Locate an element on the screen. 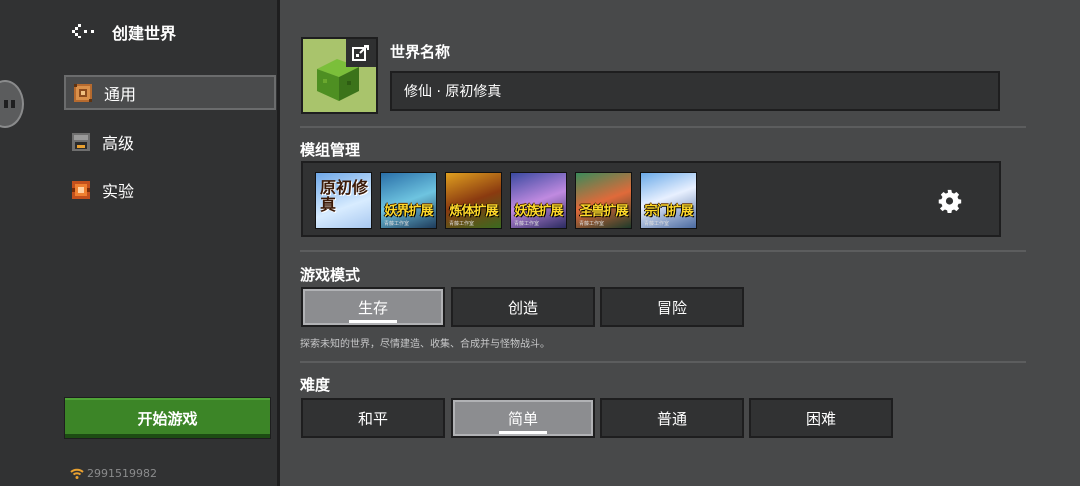  mode-creative-button: 创造 is located at coordinates (523, 307).